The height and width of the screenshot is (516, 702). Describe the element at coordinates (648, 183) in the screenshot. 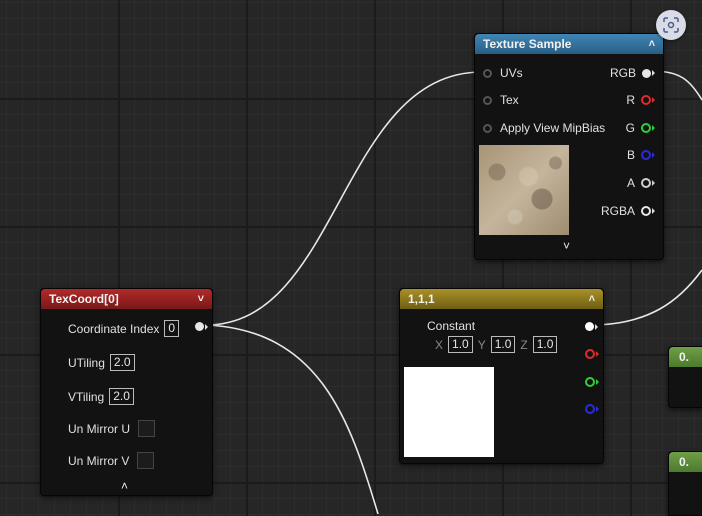

I see `a-pin` at that location.